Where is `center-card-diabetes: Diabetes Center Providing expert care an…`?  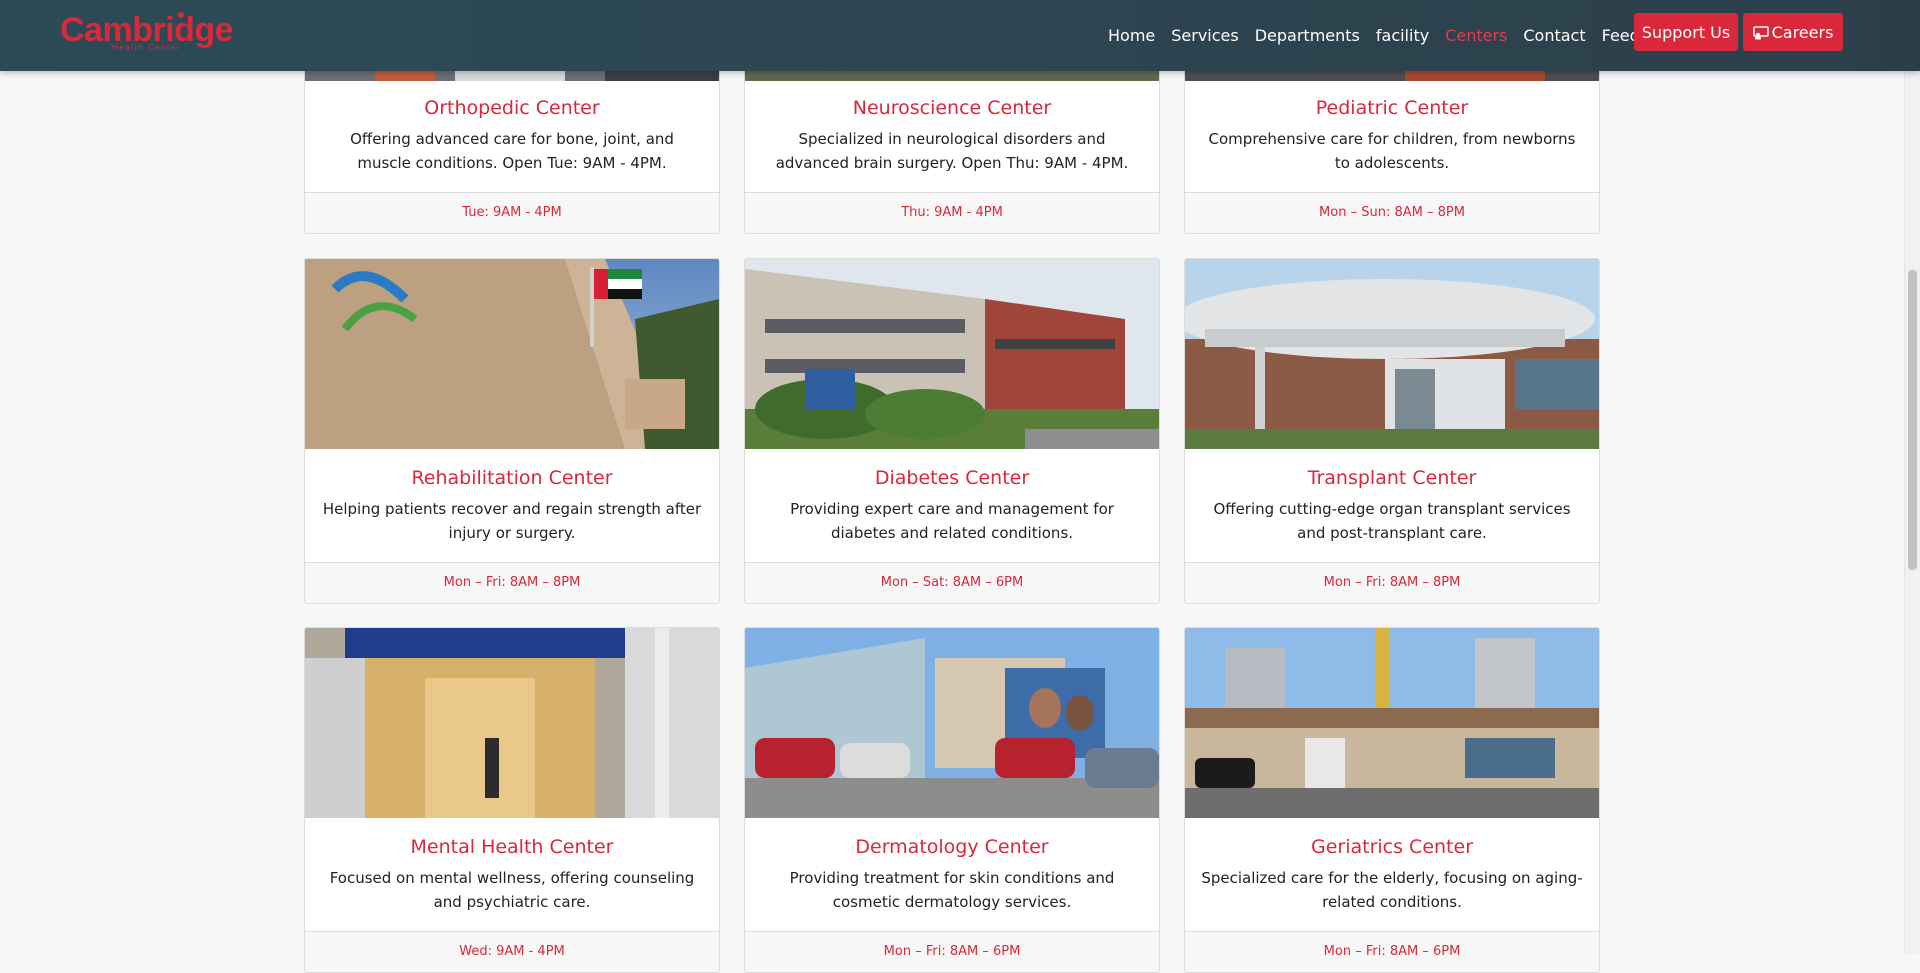 center-card-diabetes: Diabetes Center Providing expert care an… is located at coordinates (952, 431).